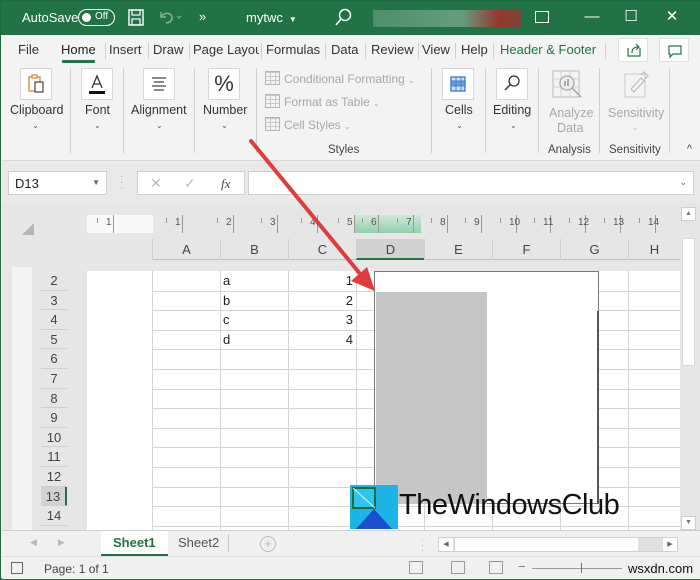  I want to click on column-header-c: C, so click(322, 249).